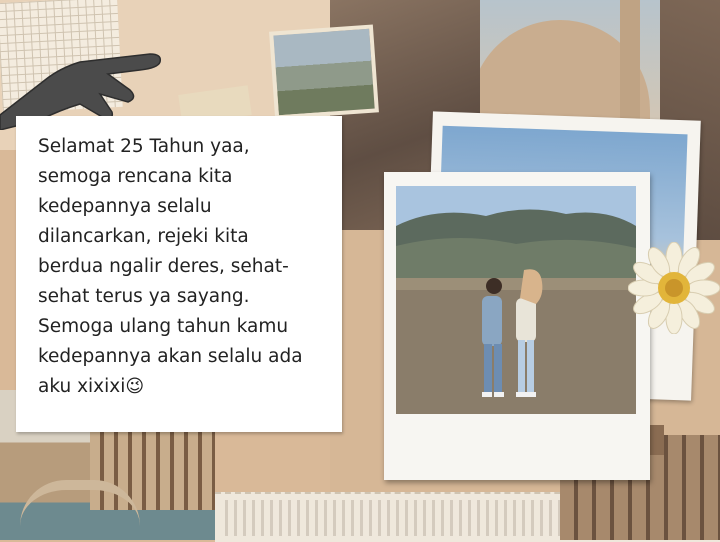 This screenshot has width=720, height=542. What do you see at coordinates (135, 386) in the screenshot?
I see `wink-emoji-icon: 😉` at bounding box center [135, 386].